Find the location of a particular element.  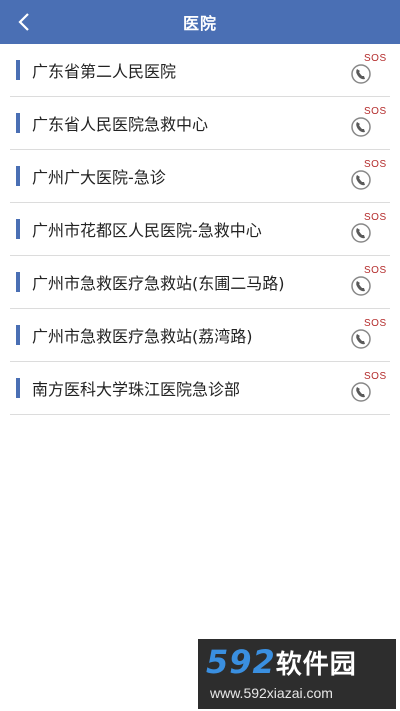

hospital-row: 广州市急救医疗急救站(荔湾路) SOS is located at coordinates (200, 335).